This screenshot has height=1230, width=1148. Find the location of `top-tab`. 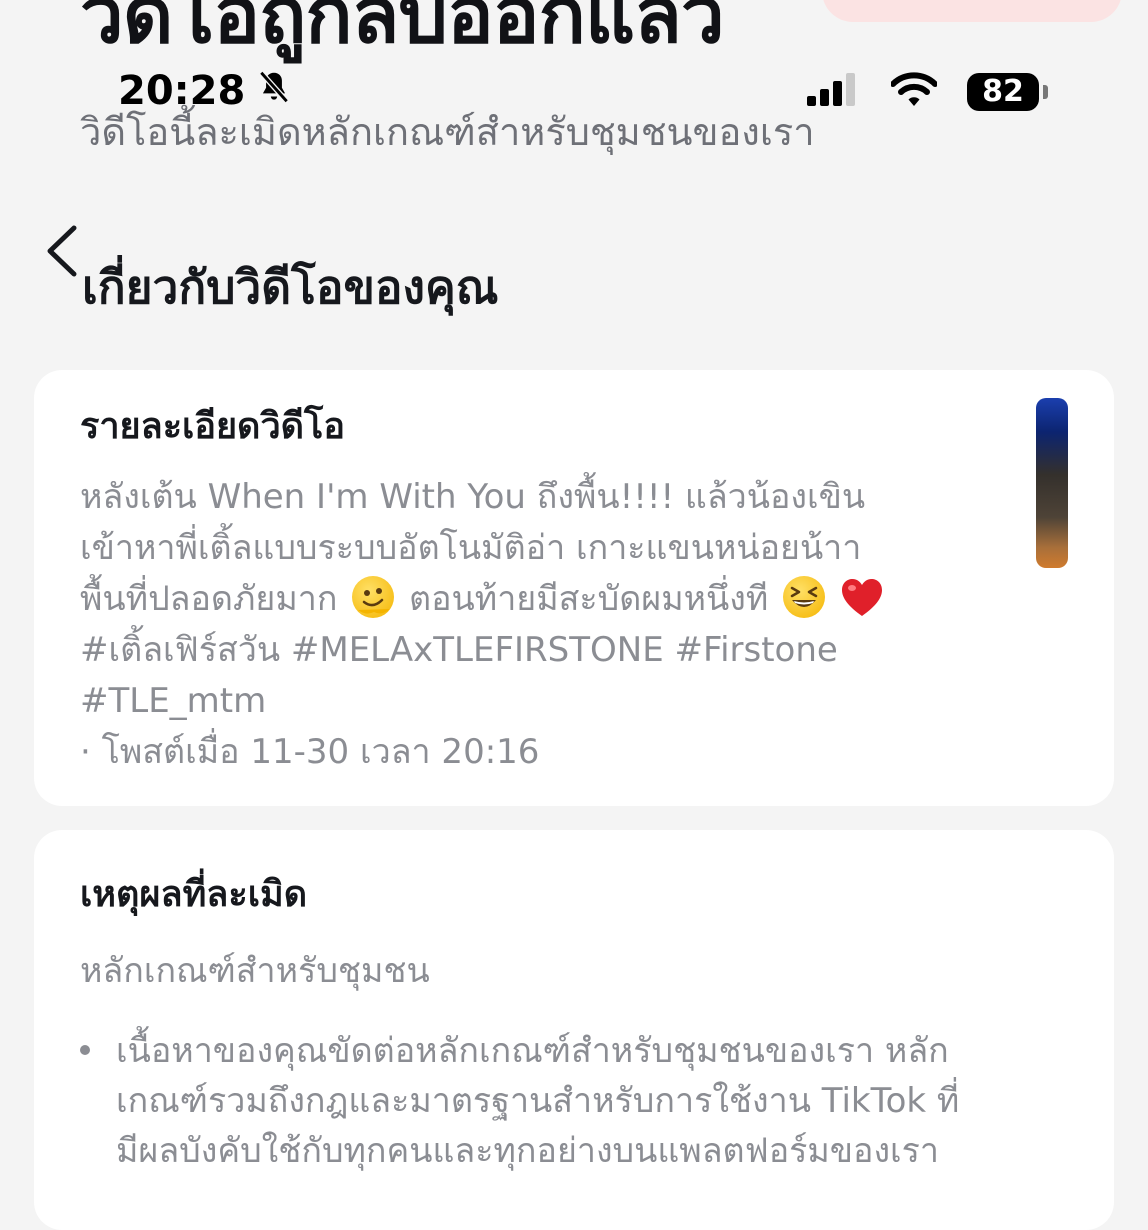

top-tab is located at coordinates (972, 11).